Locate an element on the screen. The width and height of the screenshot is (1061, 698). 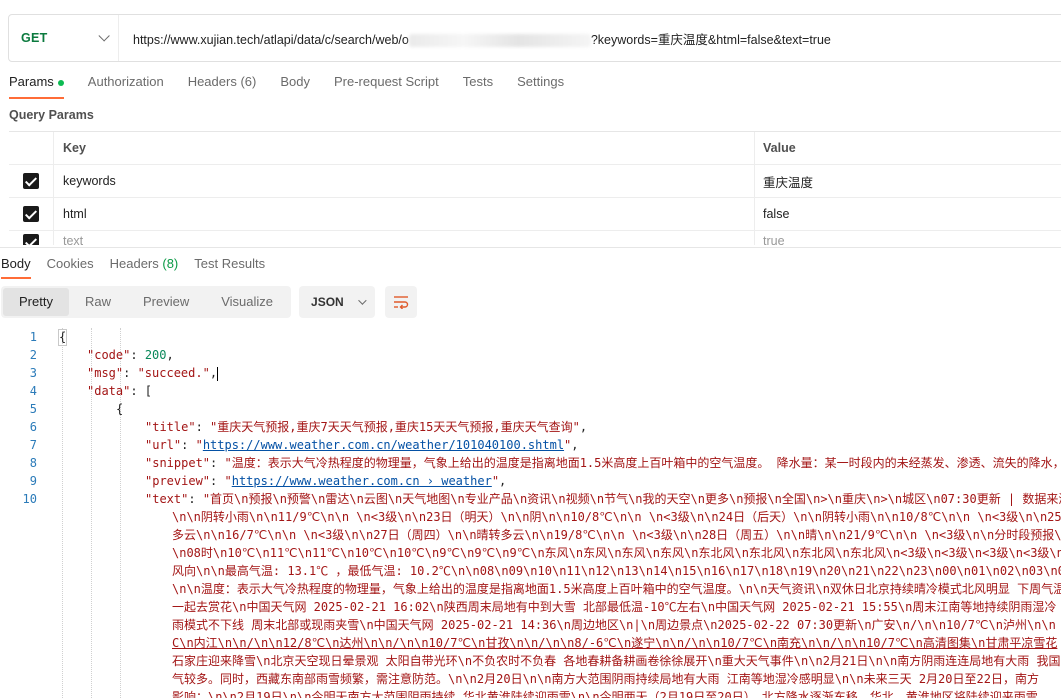
table-header-row: Key Value is located at coordinates (535, 148).